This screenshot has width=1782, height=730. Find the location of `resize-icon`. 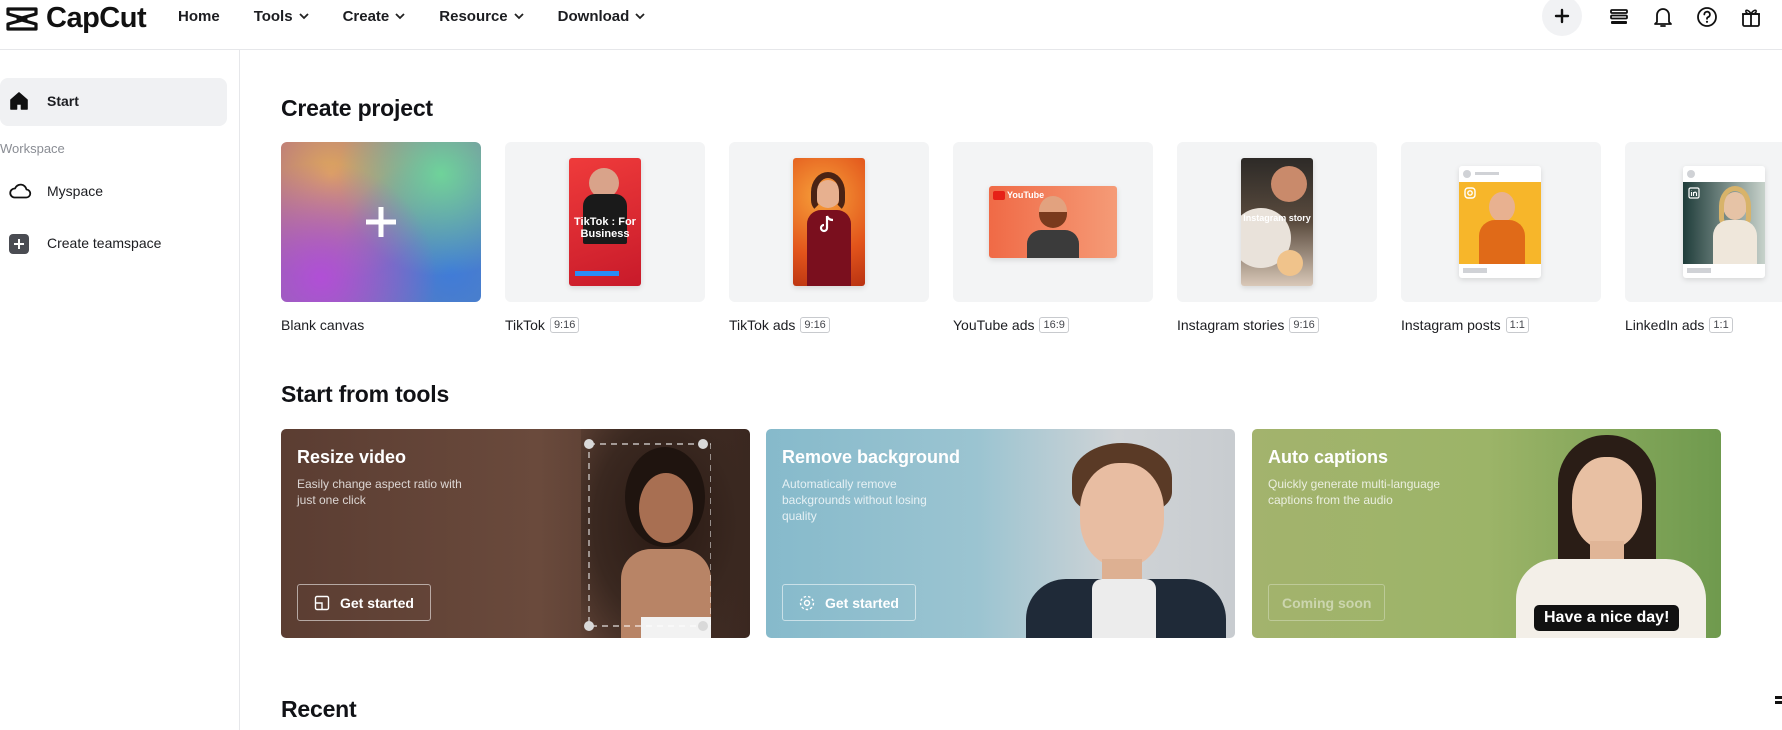

resize-icon is located at coordinates (322, 602).